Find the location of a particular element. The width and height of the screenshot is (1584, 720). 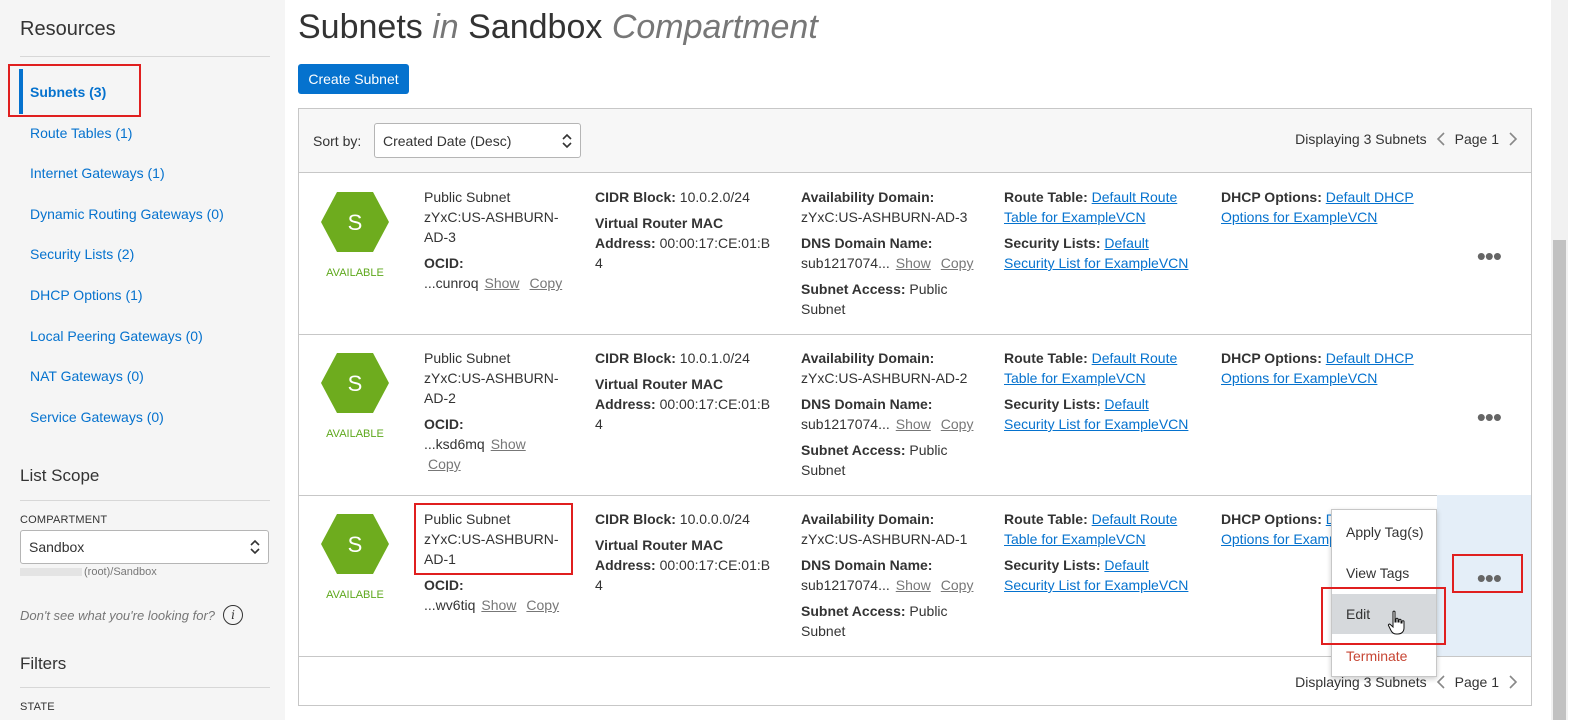

subnet-name: Public Subnet zYxC:US-ASHBURN- AD-3 is located at coordinates (499, 217).